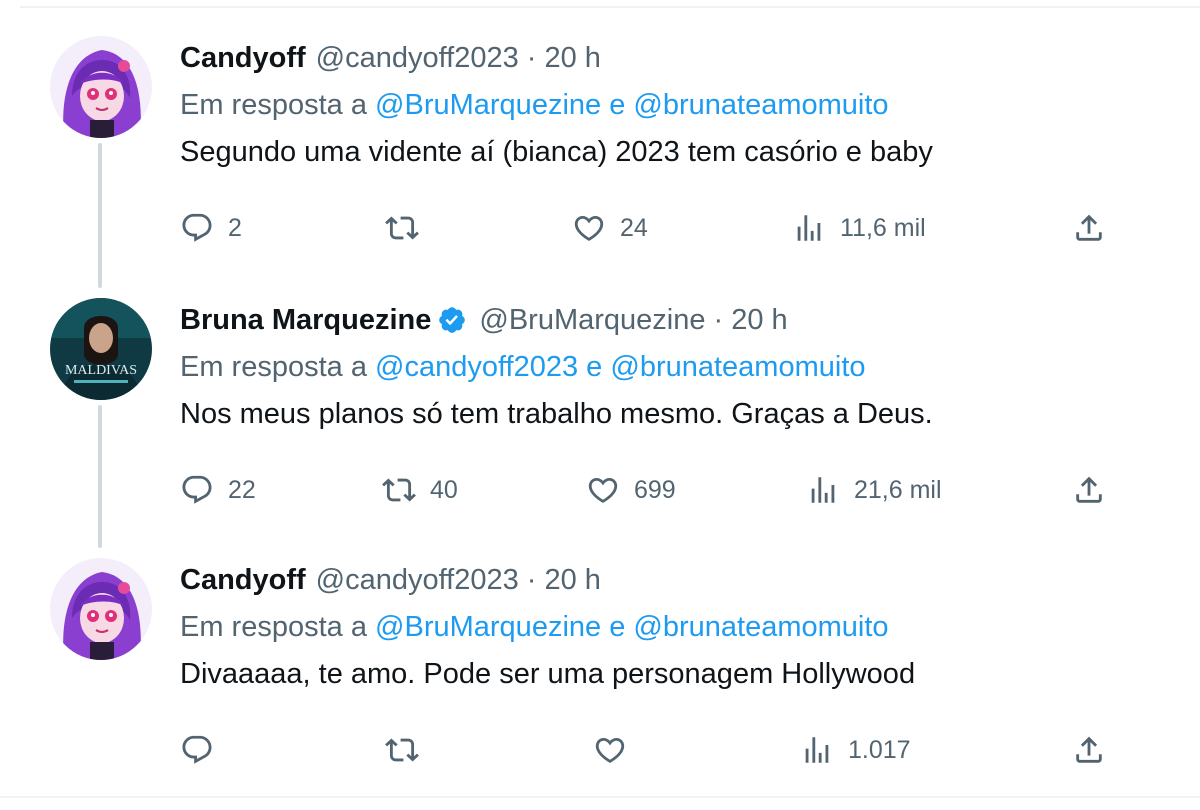 The width and height of the screenshot is (1200, 810). What do you see at coordinates (883, 227) in the screenshot?
I see `view-count: 11,6 mil` at bounding box center [883, 227].